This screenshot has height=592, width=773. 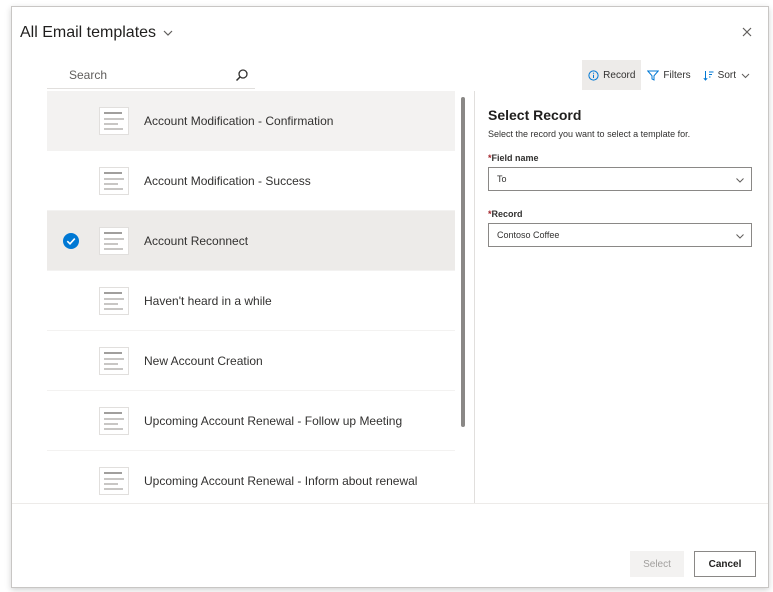 I want to click on dialog-footer: Select Cancel, so click(x=693, y=564).